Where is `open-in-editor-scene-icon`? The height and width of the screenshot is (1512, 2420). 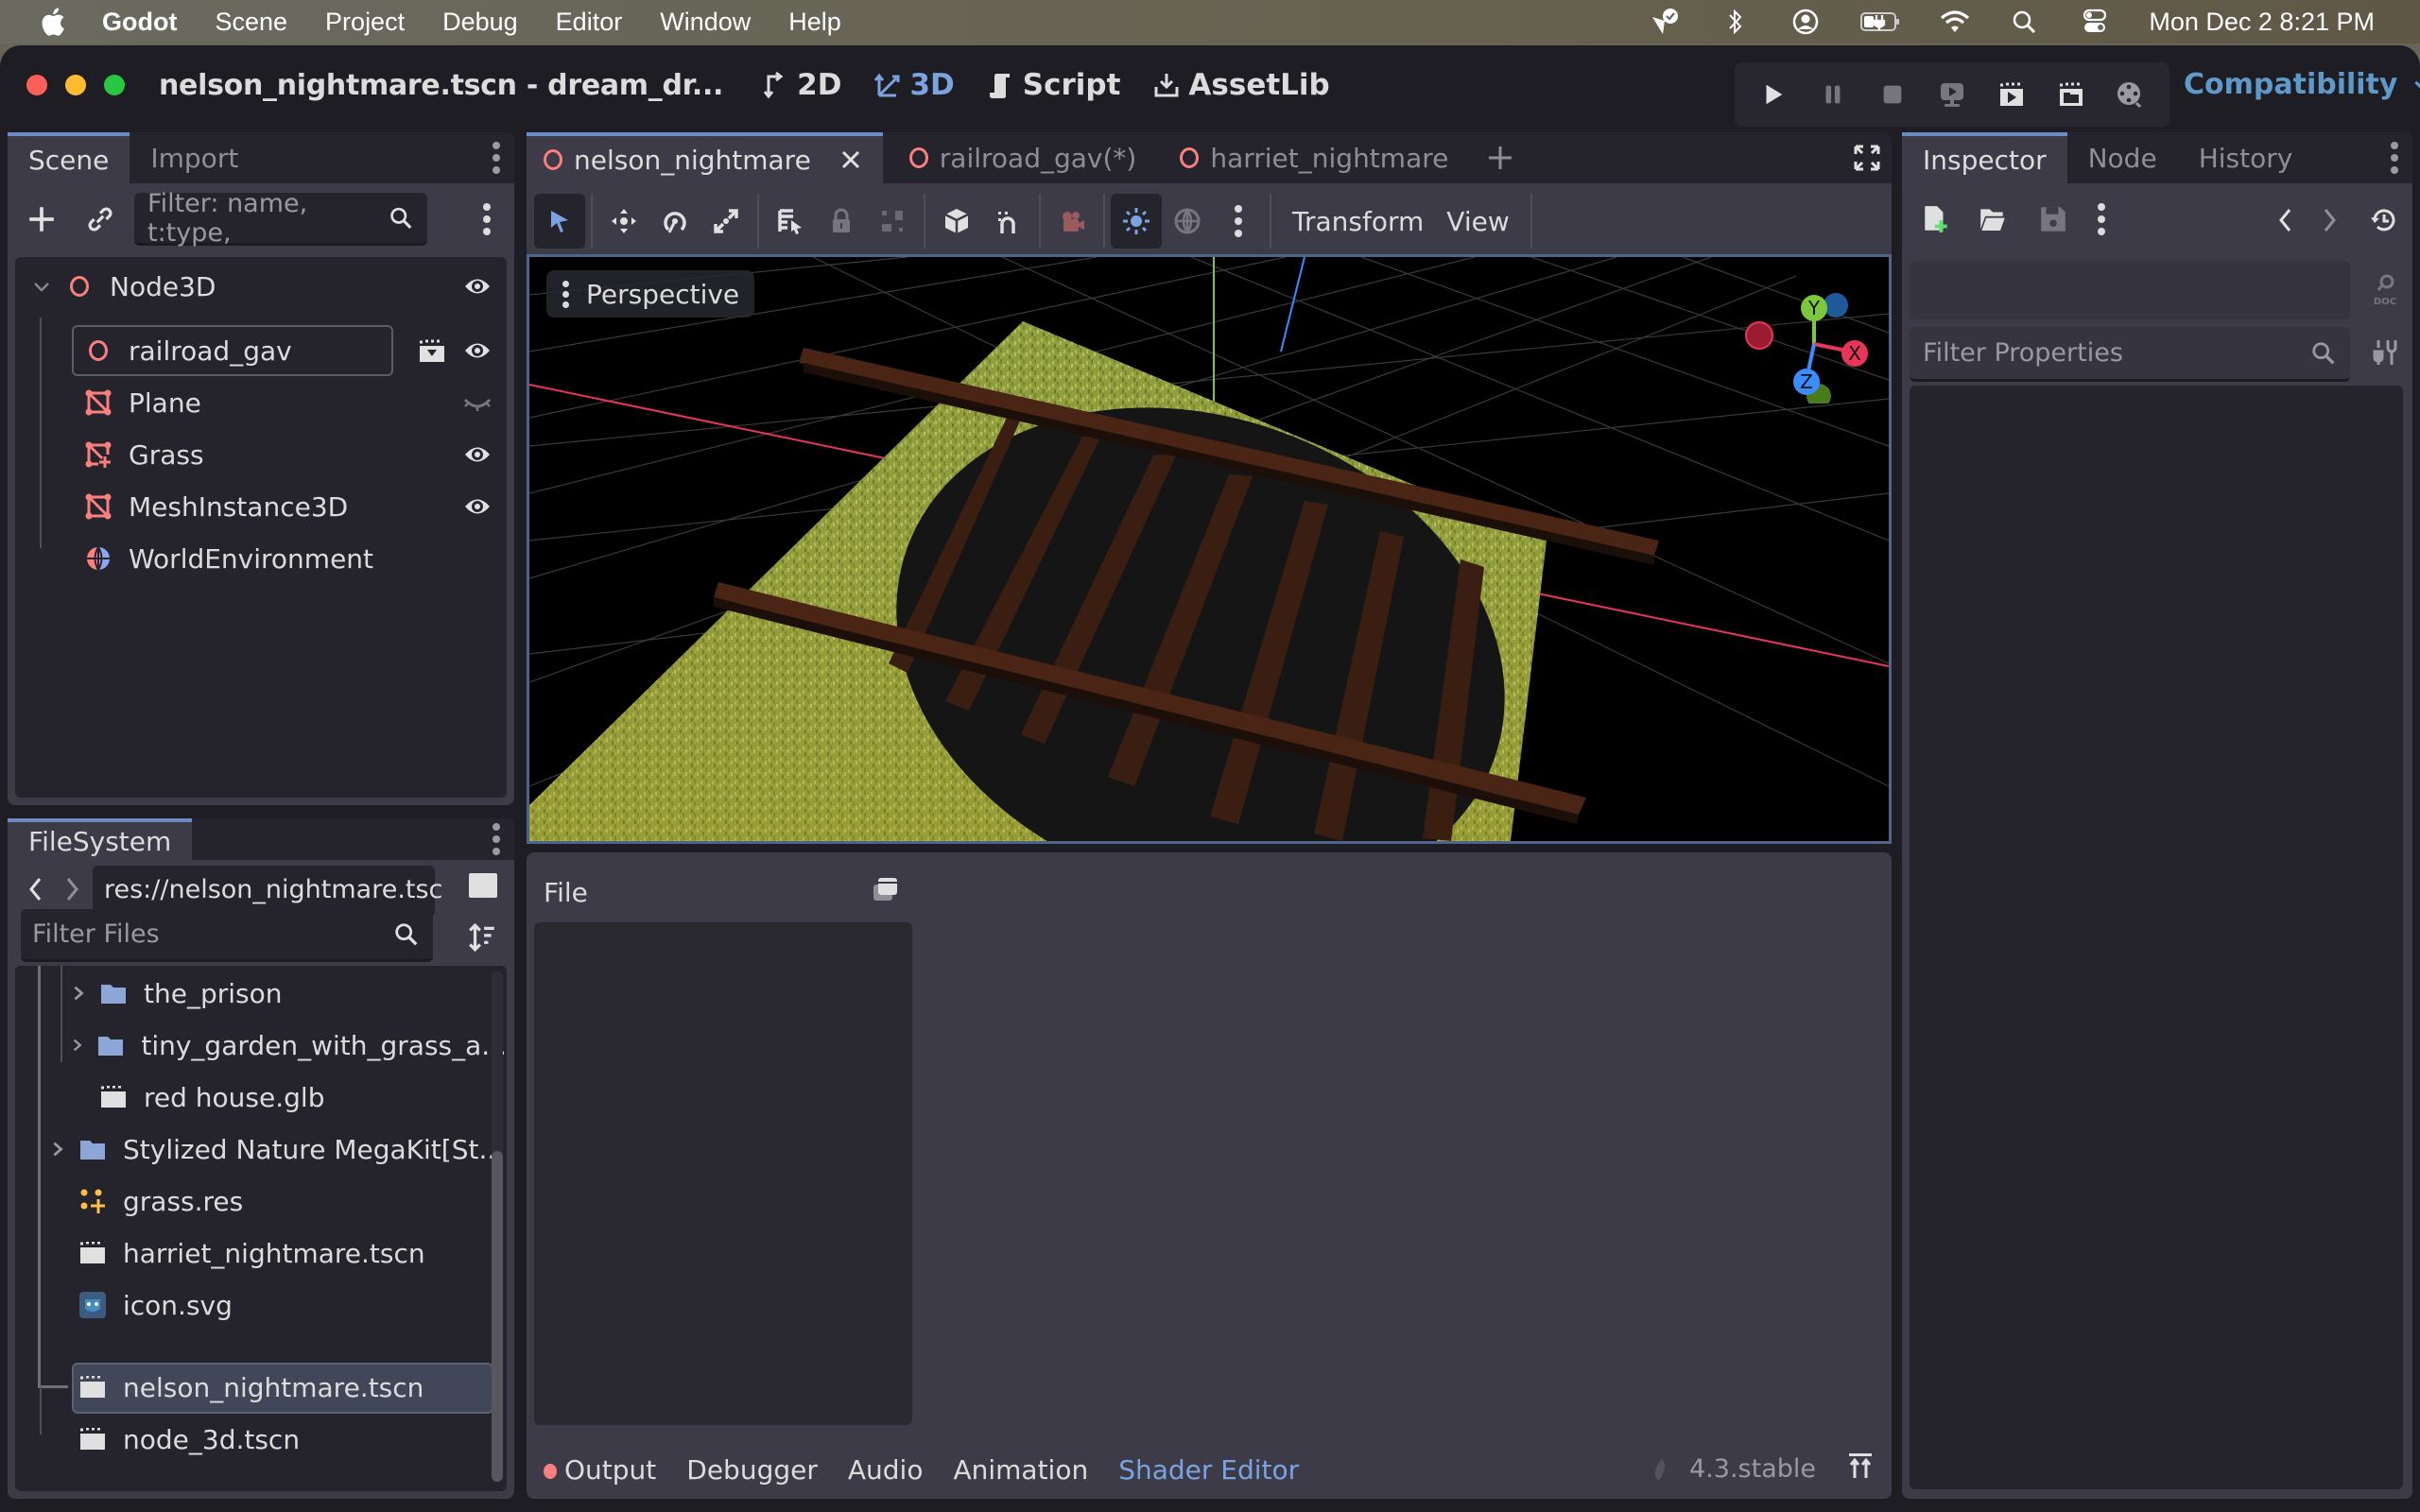
open-in-editor-scene-icon is located at coordinates (432, 350).